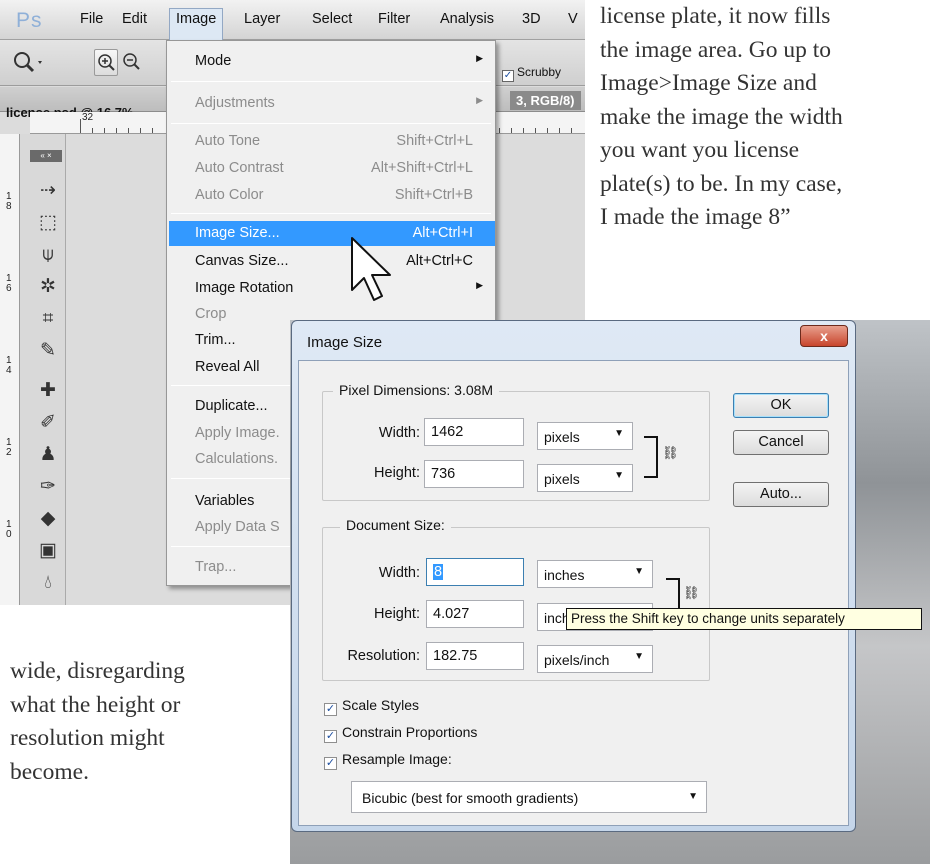  I want to click on select-value: Bicubic (best for smooth gradients), so click(470, 798).